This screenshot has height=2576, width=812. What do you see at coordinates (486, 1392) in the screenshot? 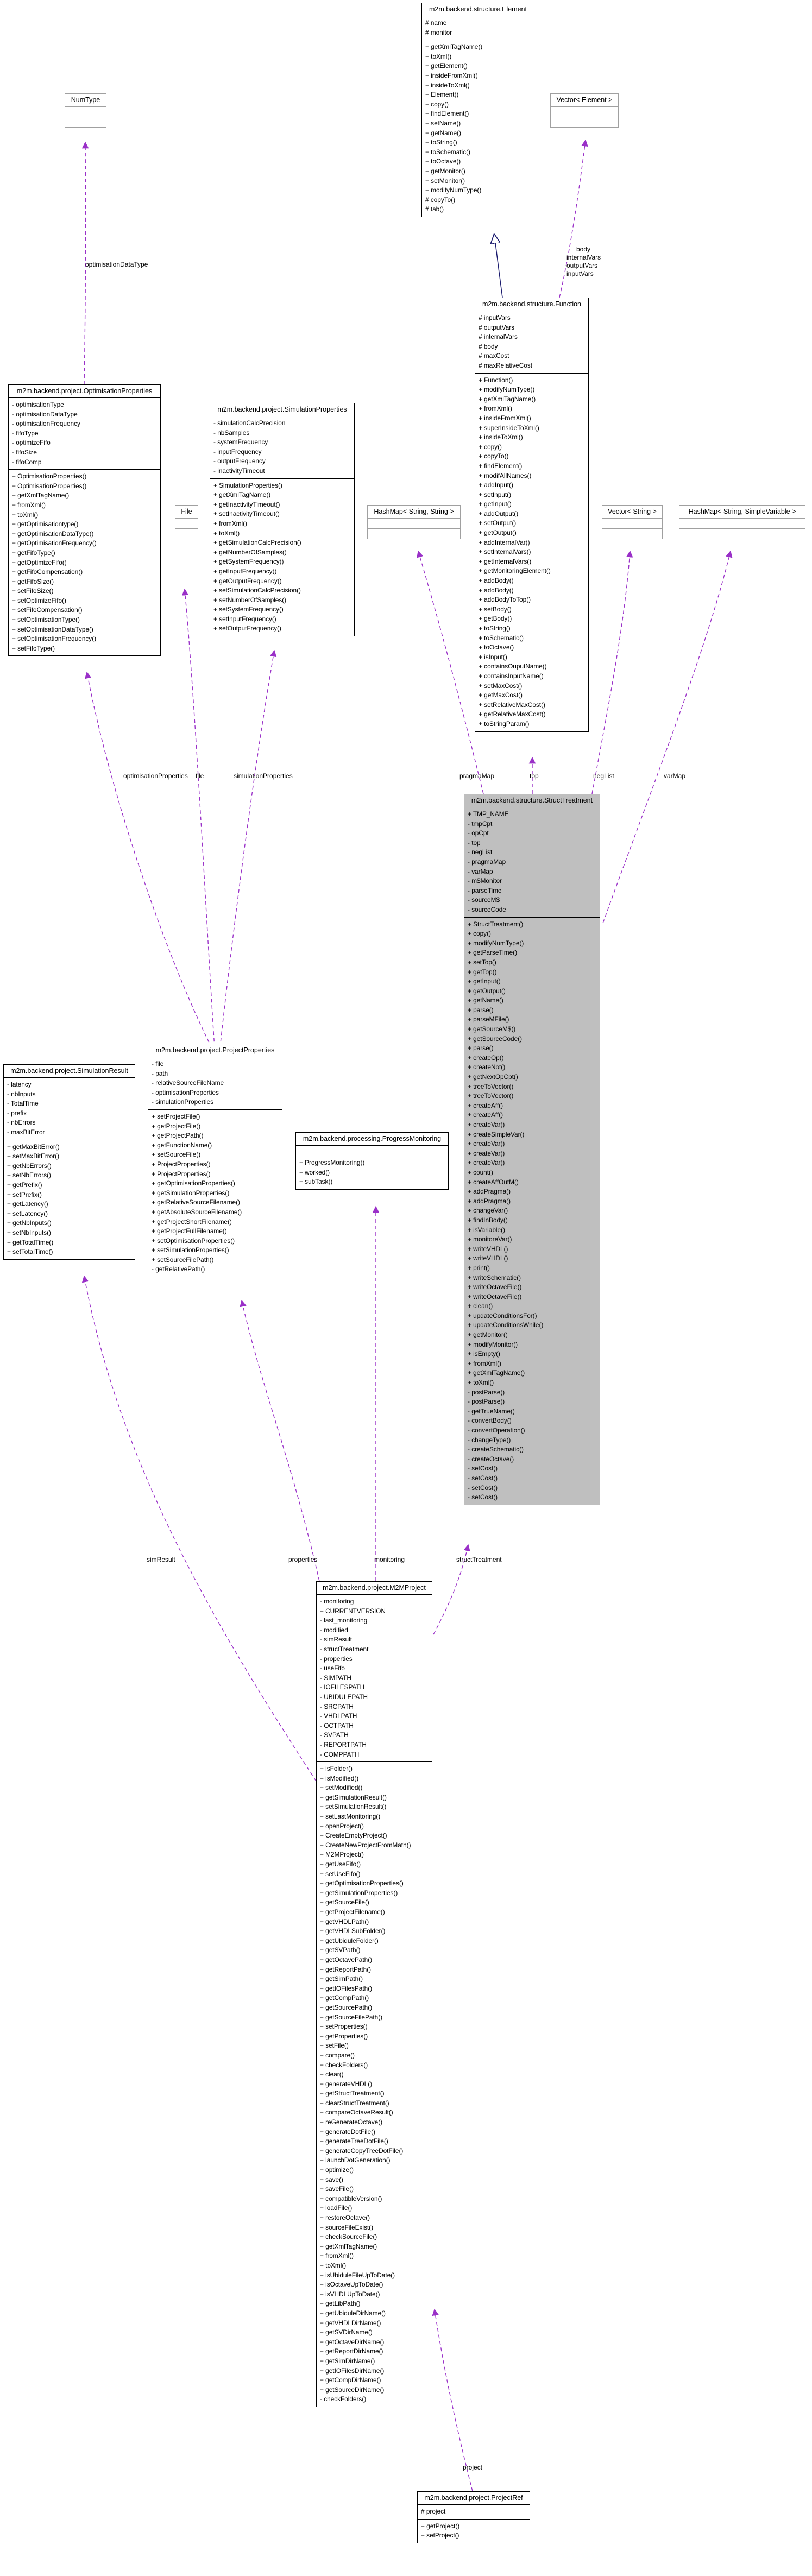
I see `operation: - postParse()` at bounding box center [486, 1392].